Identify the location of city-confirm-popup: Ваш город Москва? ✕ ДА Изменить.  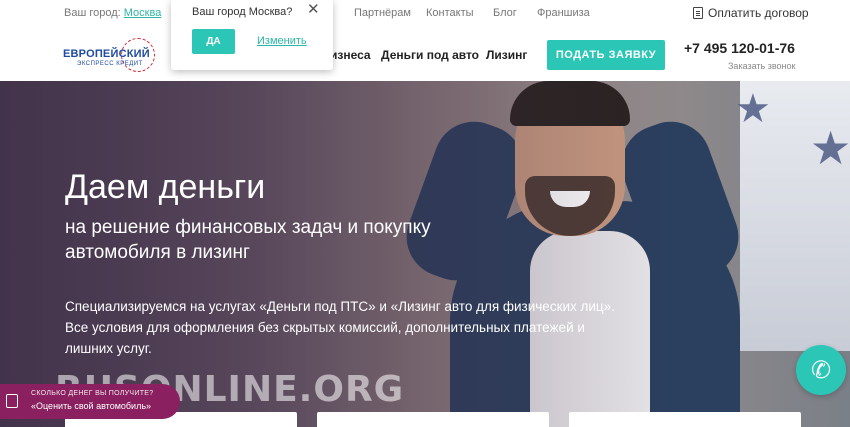
(252, 35).